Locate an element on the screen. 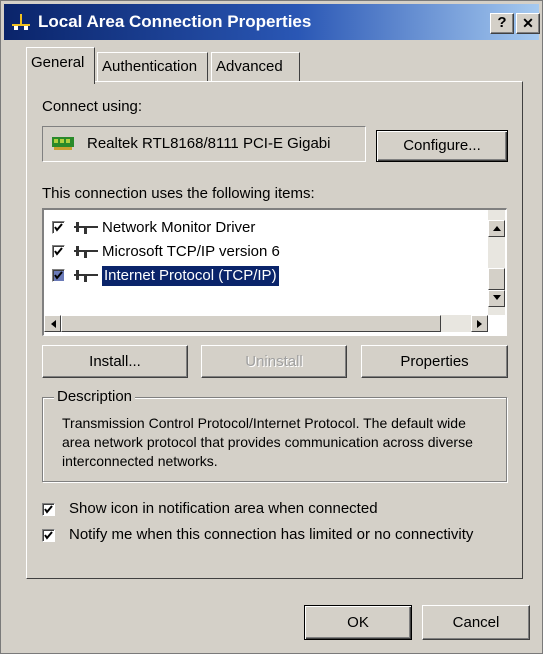 Image resolution: width=543 pixels, height=654 pixels. help-button: ? is located at coordinates (502, 23).